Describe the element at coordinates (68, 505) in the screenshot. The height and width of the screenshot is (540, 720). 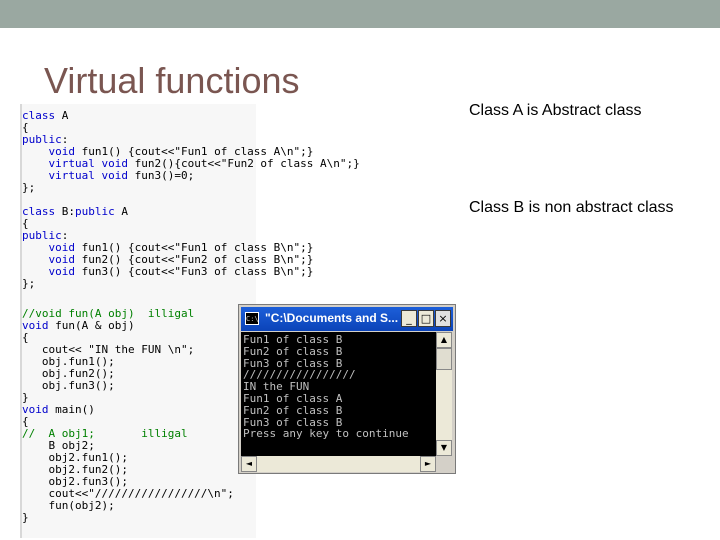
I see `code-token: fun(obj2);` at that location.